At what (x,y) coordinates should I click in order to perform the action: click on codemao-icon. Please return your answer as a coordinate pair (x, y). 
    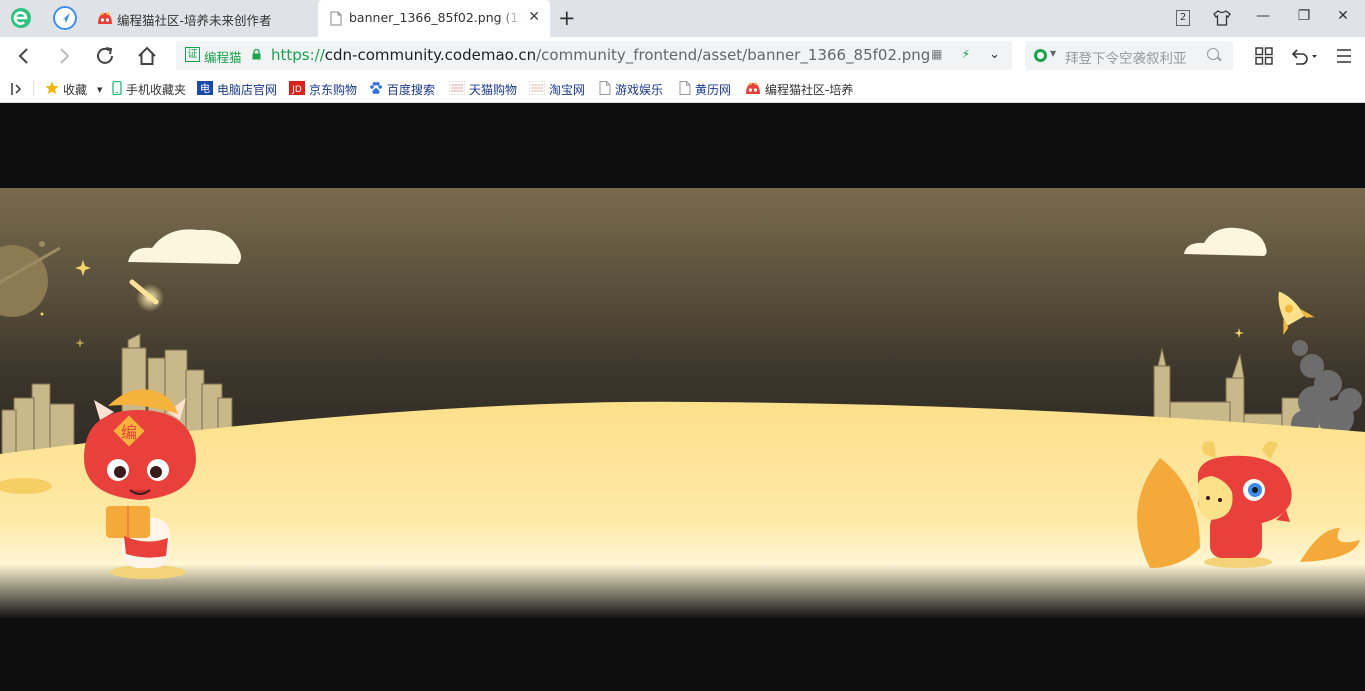
    Looking at the image, I should click on (753, 88).